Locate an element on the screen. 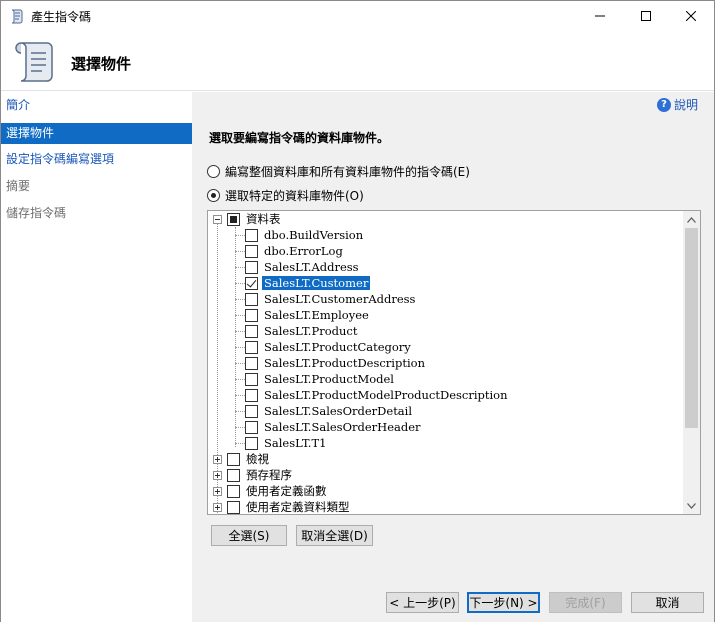 The image size is (715, 622). tree-group-label: 檢視 is located at coordinates (257, 459).